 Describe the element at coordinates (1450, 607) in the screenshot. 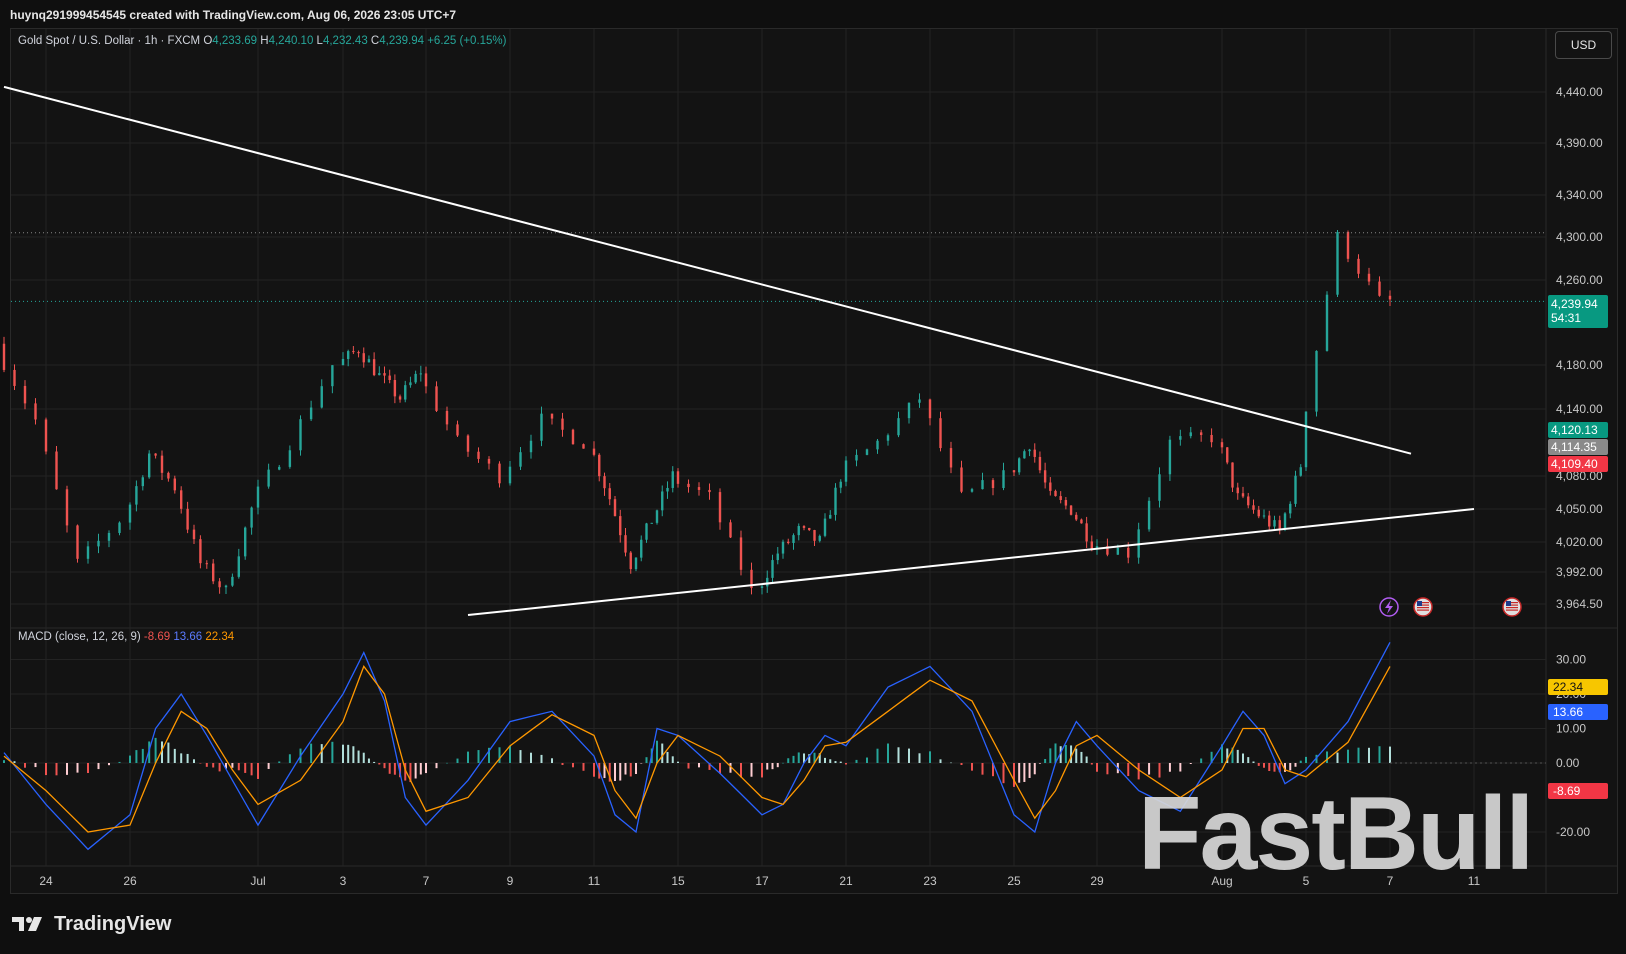

I see `event-markers` at that location.